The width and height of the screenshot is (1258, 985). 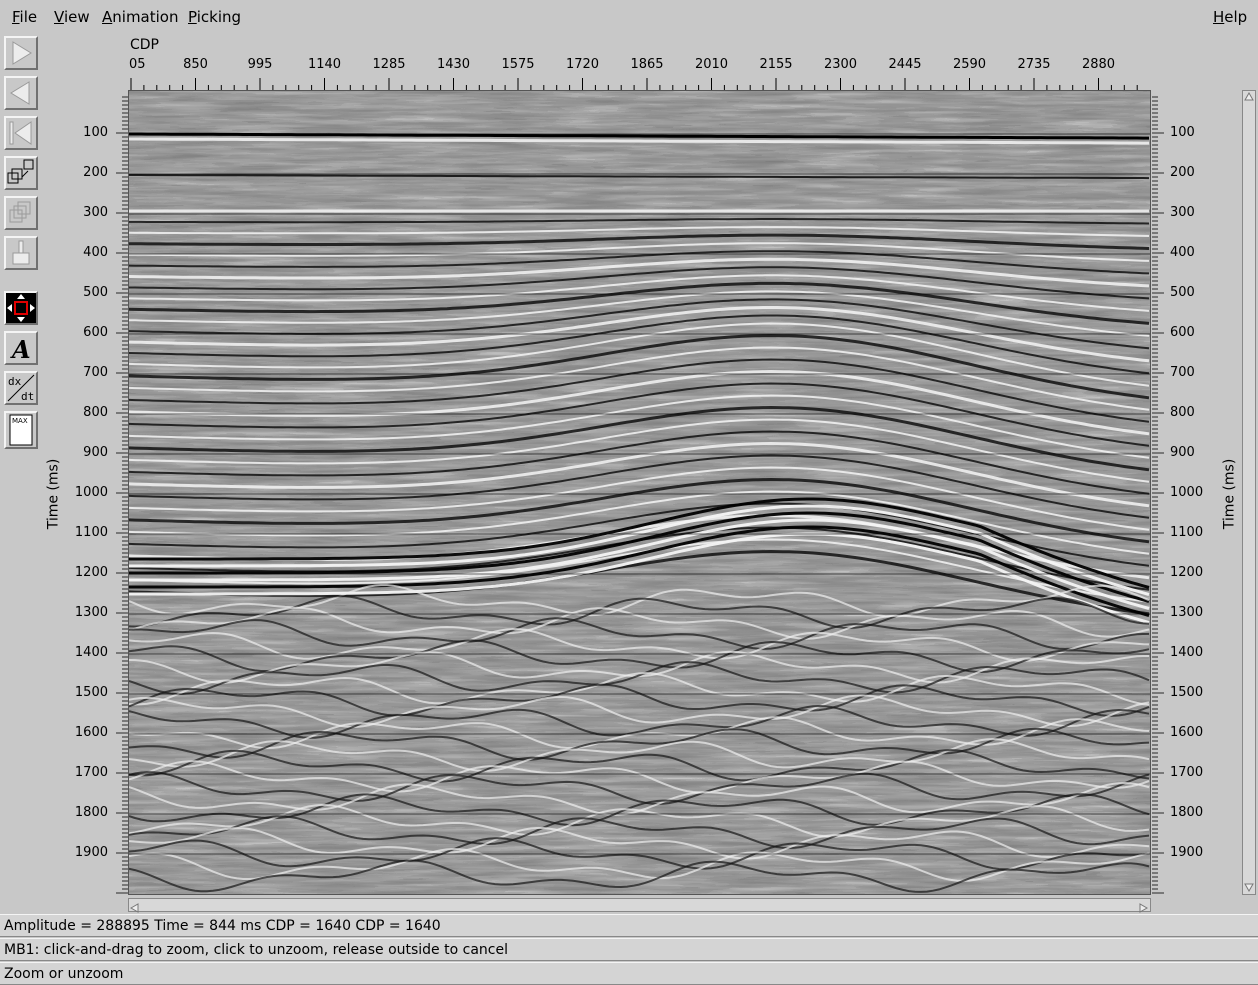 I want to click on x-tick-label: 05, so click(x=137, y=64).